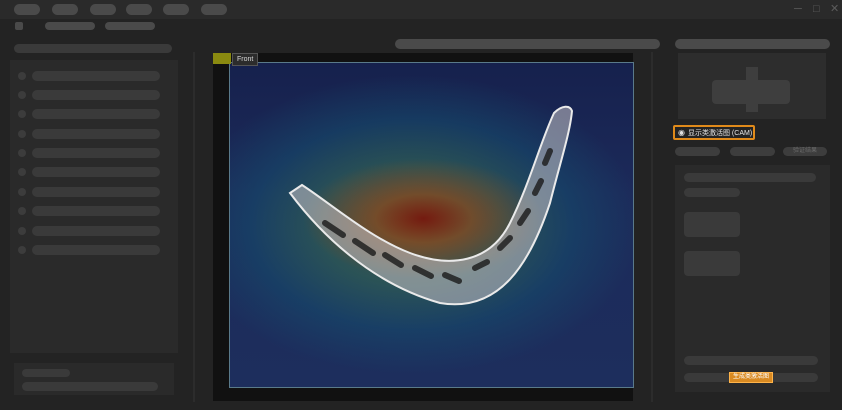  What do you see at coordinates (751, 377) in the screenshot?
I see `generate-cam-button: 生成类激活图` at bounding box center [751, 377].